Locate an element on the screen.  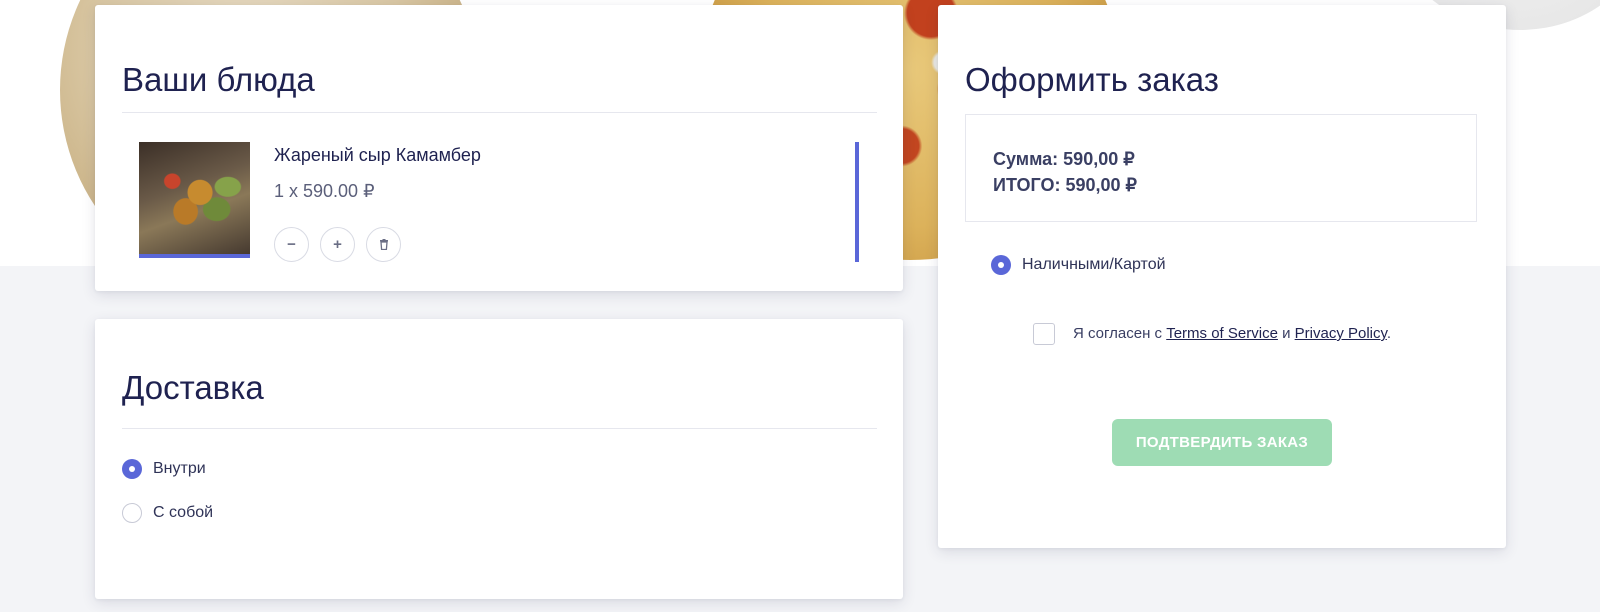
agree-checkbox is located at coordinates (1044, 334).